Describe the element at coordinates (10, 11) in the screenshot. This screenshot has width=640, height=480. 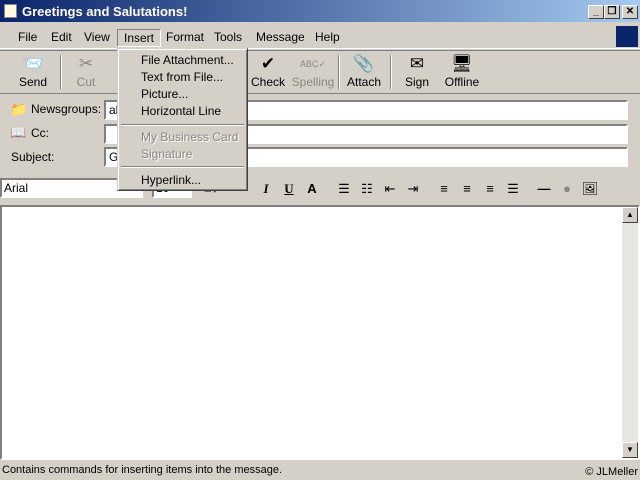
I see `compose-icon` at that location.